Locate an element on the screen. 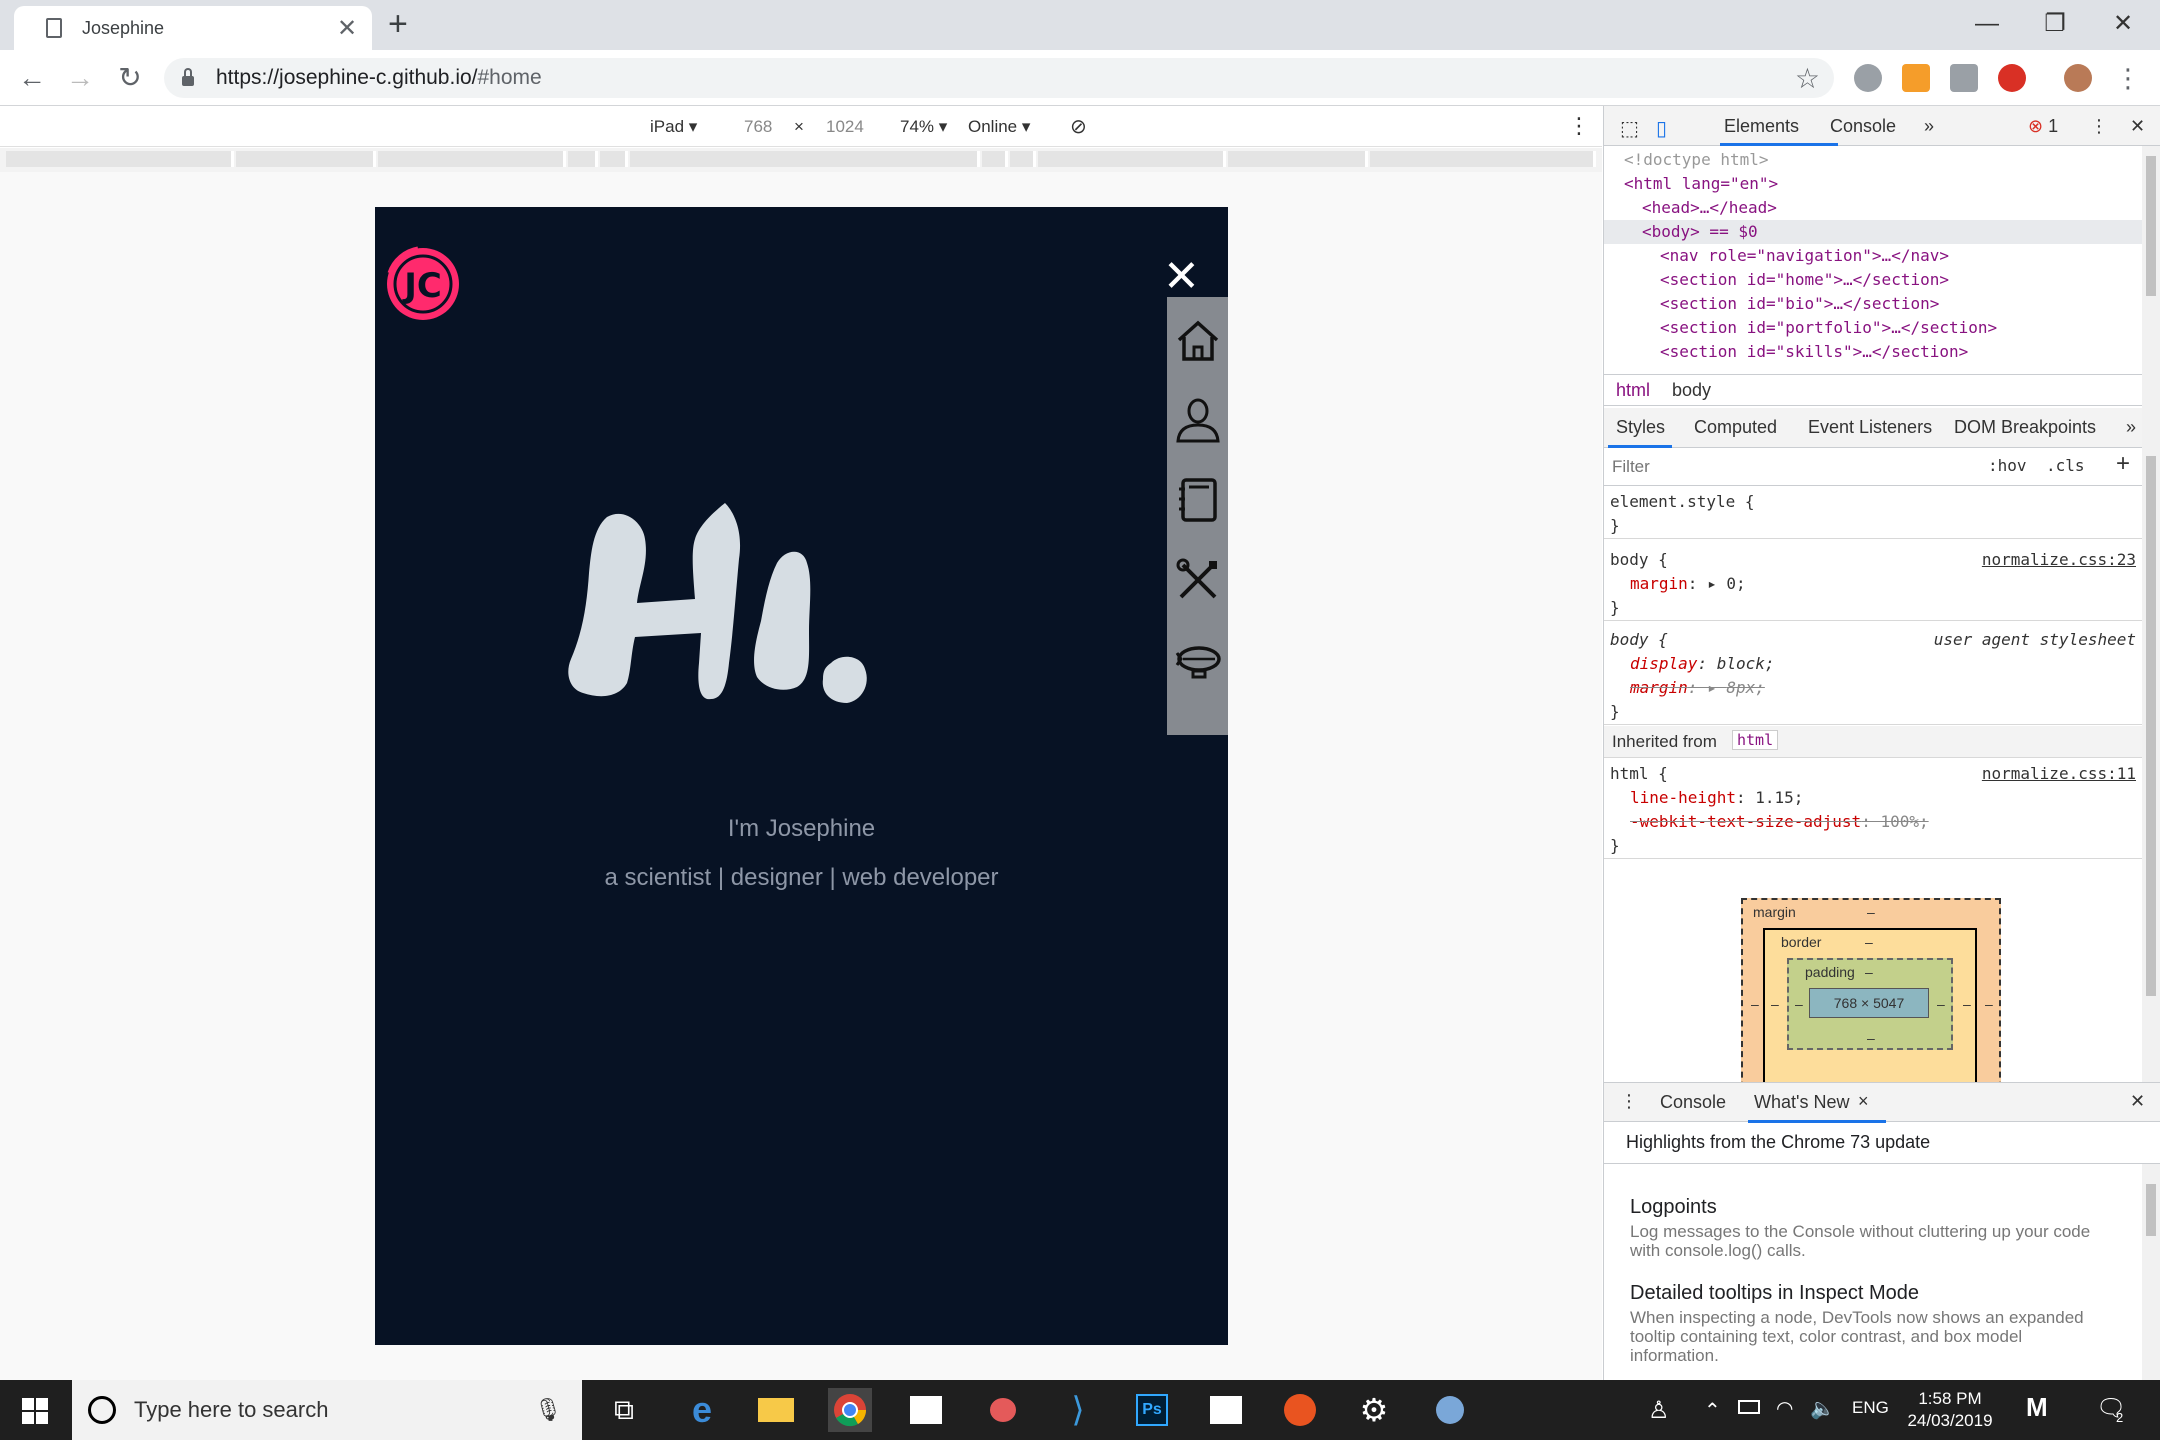  jc-logo: JC is located at coordinates (421, 283).